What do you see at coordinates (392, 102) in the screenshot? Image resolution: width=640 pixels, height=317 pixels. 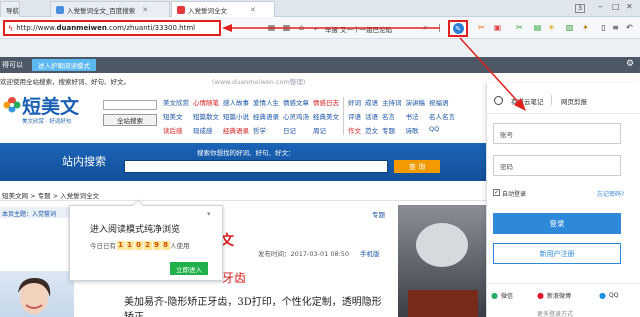 I see `nav-link: 主持词` at bounding box center [392, 102].